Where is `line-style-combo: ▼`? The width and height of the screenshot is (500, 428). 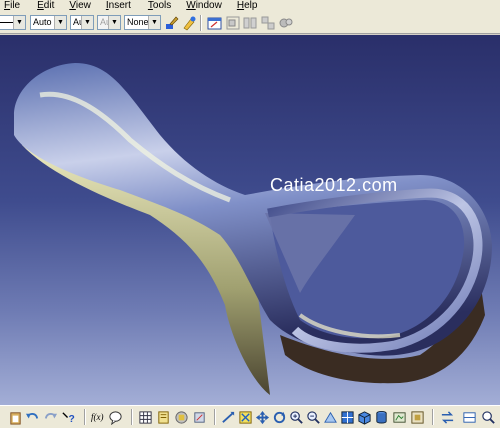 line-style-combo: ▼ is located at coordinates (13, 22).